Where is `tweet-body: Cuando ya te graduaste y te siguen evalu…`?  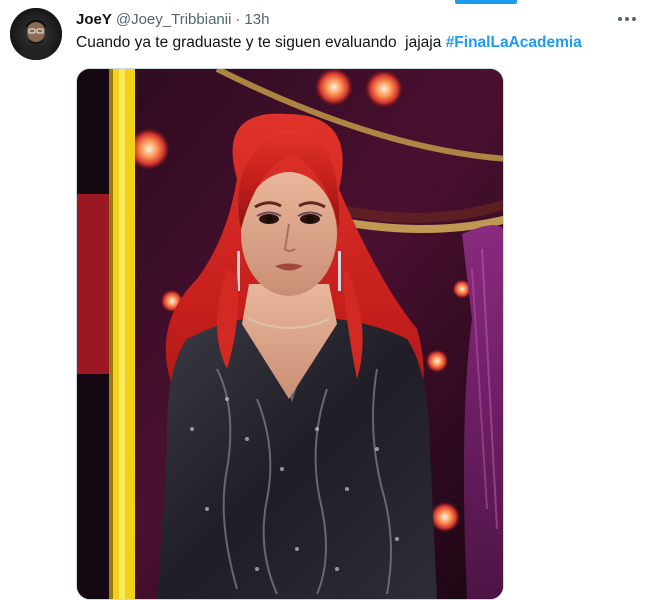 tweet-body: Cuando ya te graduaste y te siguen evalu… is located at coordinates (261, 42).